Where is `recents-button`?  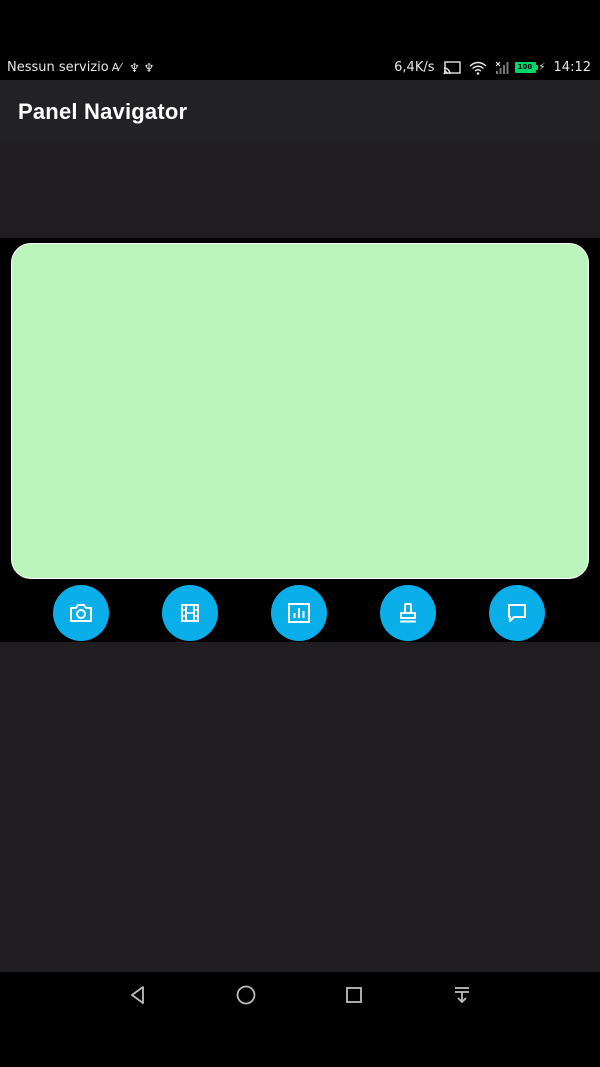
recents-button is located at coordinates (354, 995).